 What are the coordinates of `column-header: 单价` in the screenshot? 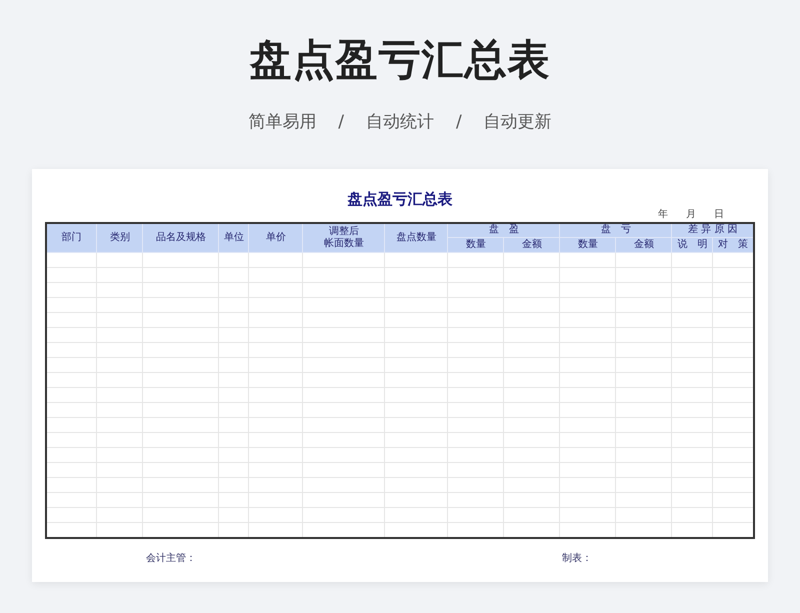 It's located at (275, 237).